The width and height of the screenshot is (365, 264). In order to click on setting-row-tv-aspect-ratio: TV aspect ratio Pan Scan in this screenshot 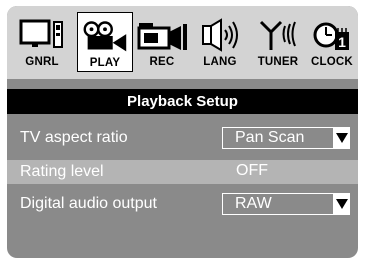, I will do `click(182, 138)`.